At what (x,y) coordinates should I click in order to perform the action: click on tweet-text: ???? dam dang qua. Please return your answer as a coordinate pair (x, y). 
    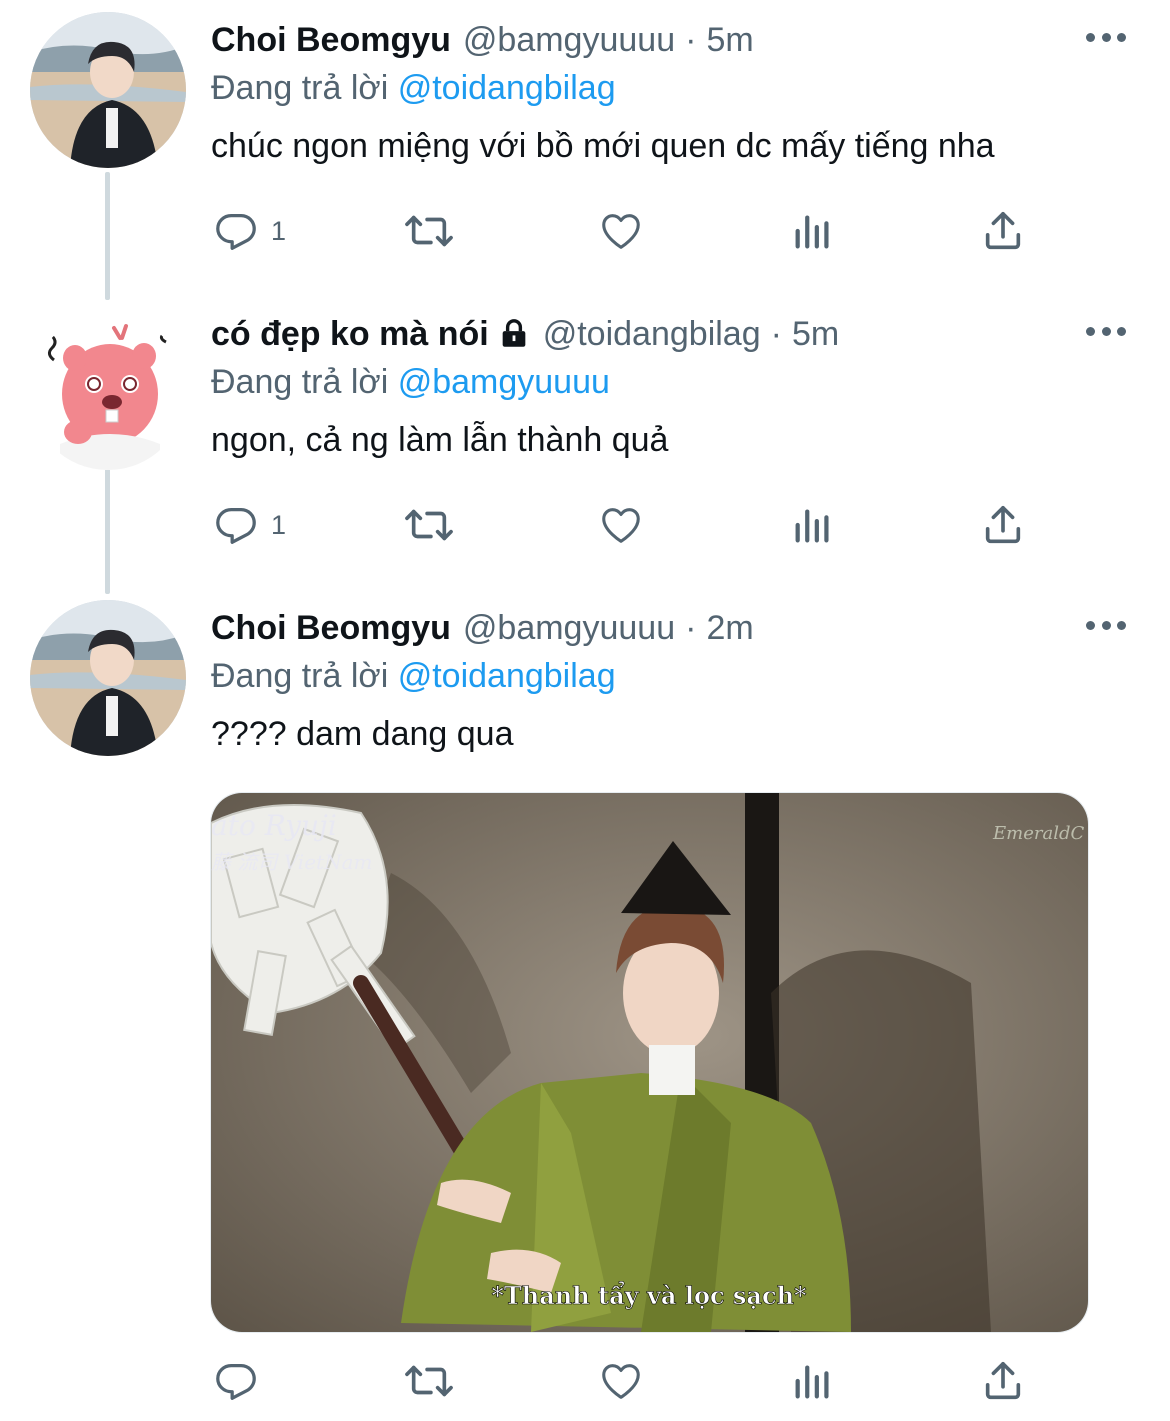
    Looking at the image, I should click on (362, 734).